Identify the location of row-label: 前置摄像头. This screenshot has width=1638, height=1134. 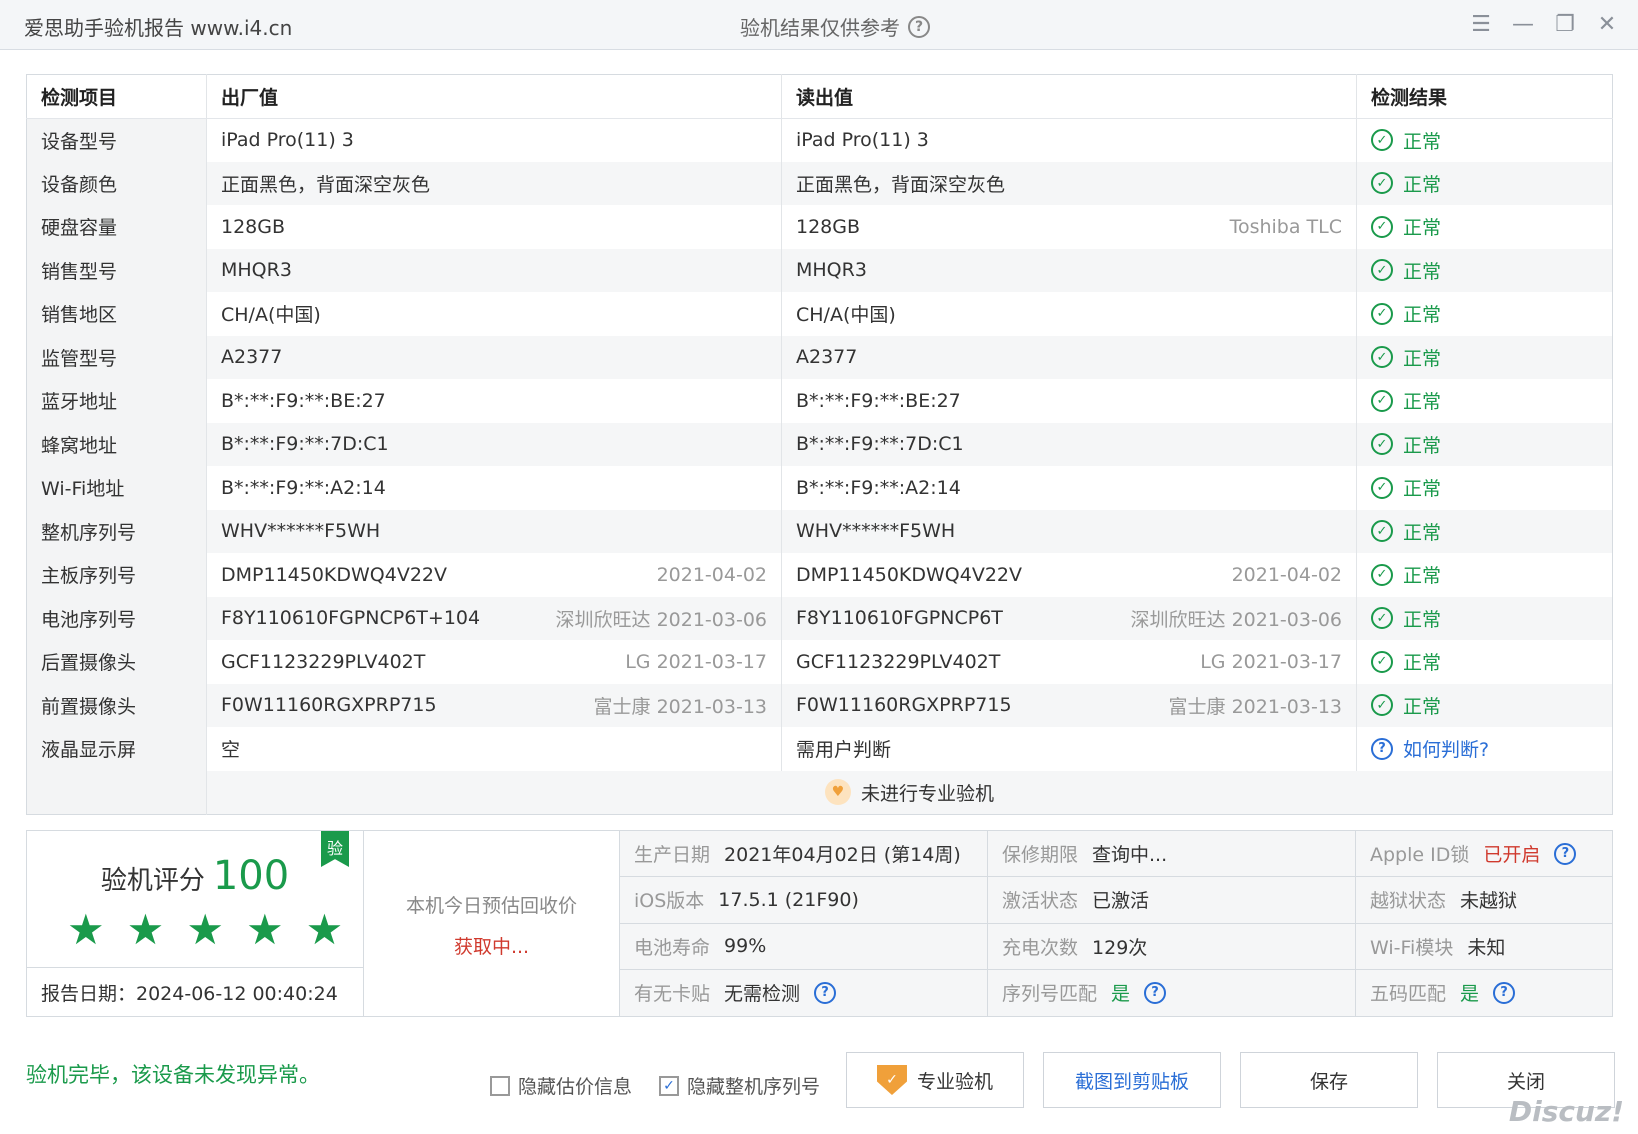
(116, 705).